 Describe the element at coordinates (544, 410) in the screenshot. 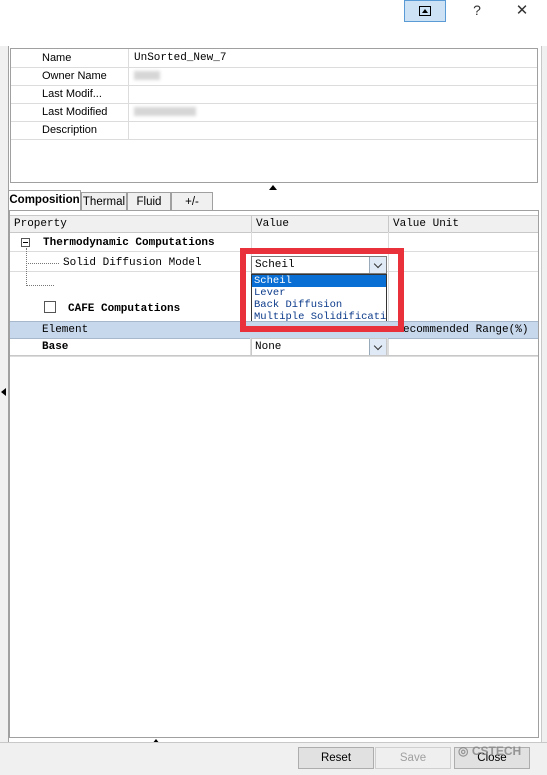

I see `right-border` at that location.